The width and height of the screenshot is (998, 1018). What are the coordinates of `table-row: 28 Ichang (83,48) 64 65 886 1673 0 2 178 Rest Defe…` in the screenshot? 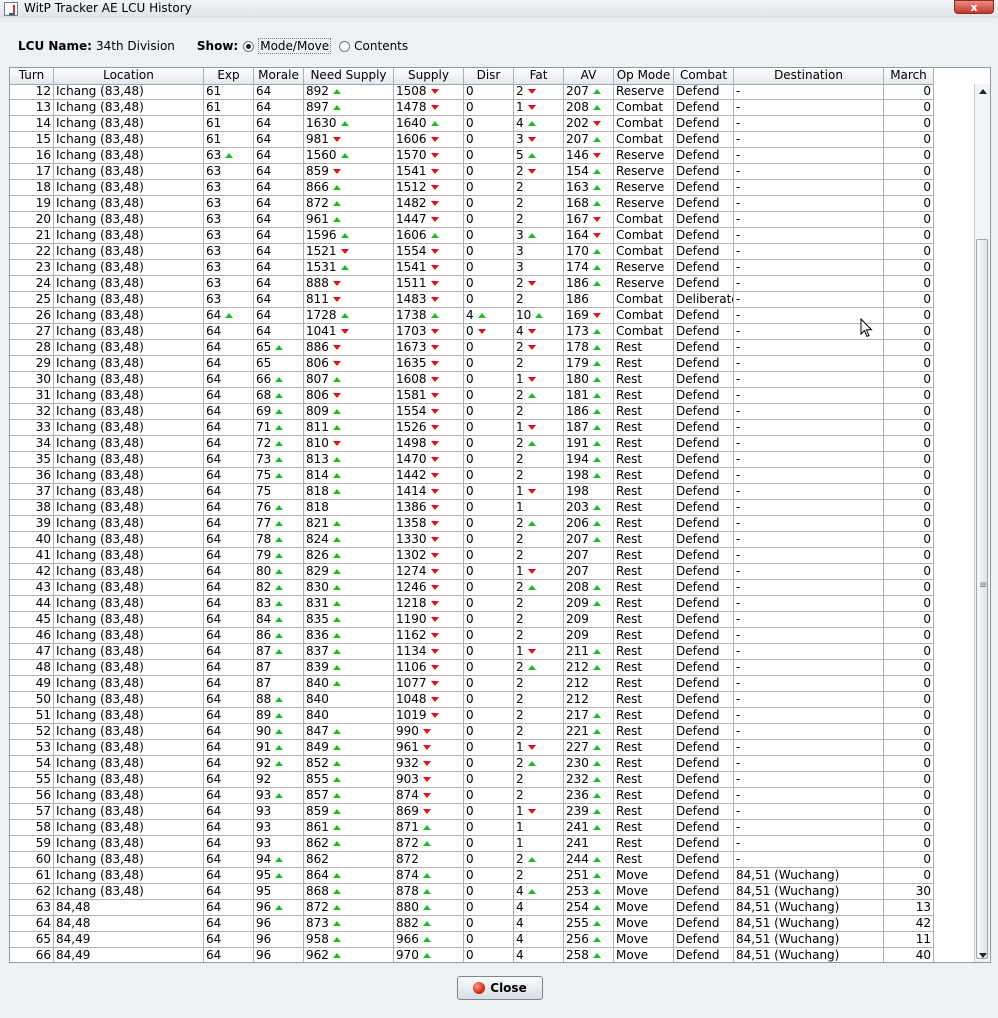 It's located at (472, 348).